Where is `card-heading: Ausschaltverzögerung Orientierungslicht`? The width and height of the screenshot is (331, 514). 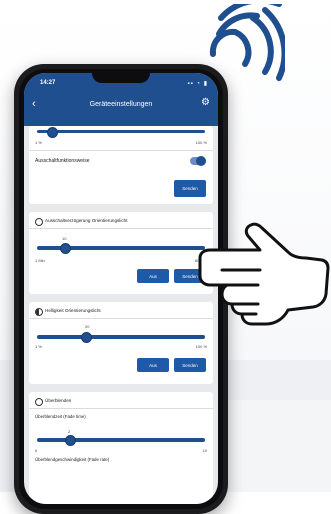 card-heading: Ausschaltverzögerung Orientierungslicht is located at coordinates (86, 220).